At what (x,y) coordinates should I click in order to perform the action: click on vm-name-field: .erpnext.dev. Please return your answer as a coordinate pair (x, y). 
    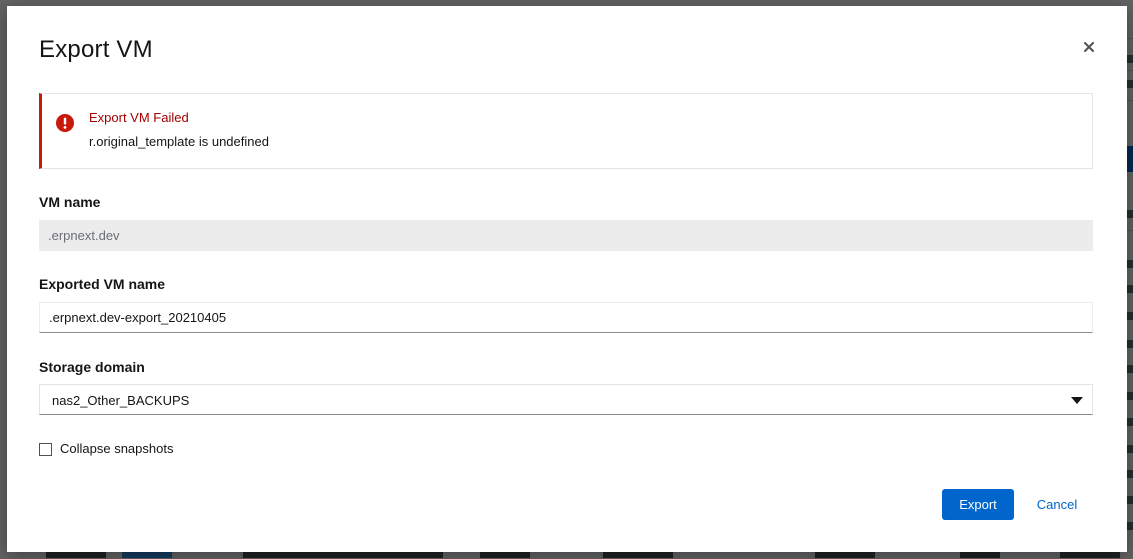
    Looking at the image, I should click on (566, 235).